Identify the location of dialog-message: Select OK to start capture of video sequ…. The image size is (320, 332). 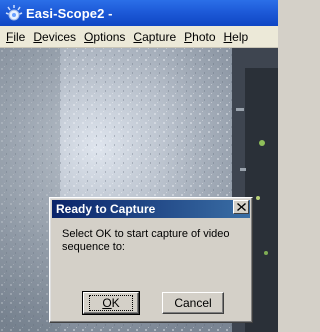
(146, 240).